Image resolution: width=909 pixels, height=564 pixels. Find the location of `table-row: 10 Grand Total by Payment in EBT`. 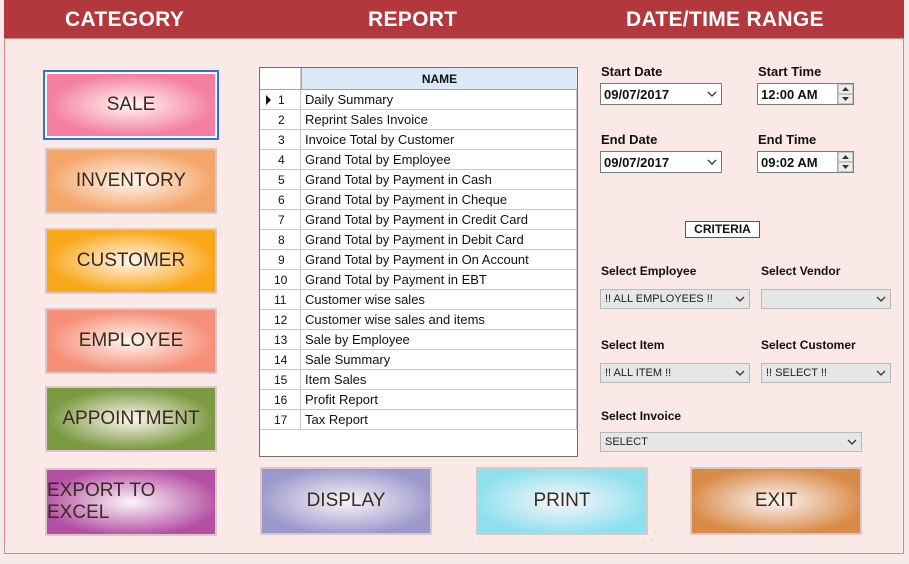

table-row: 10 Grand Total by Payment in EBT is located at coordinates (418, 280).